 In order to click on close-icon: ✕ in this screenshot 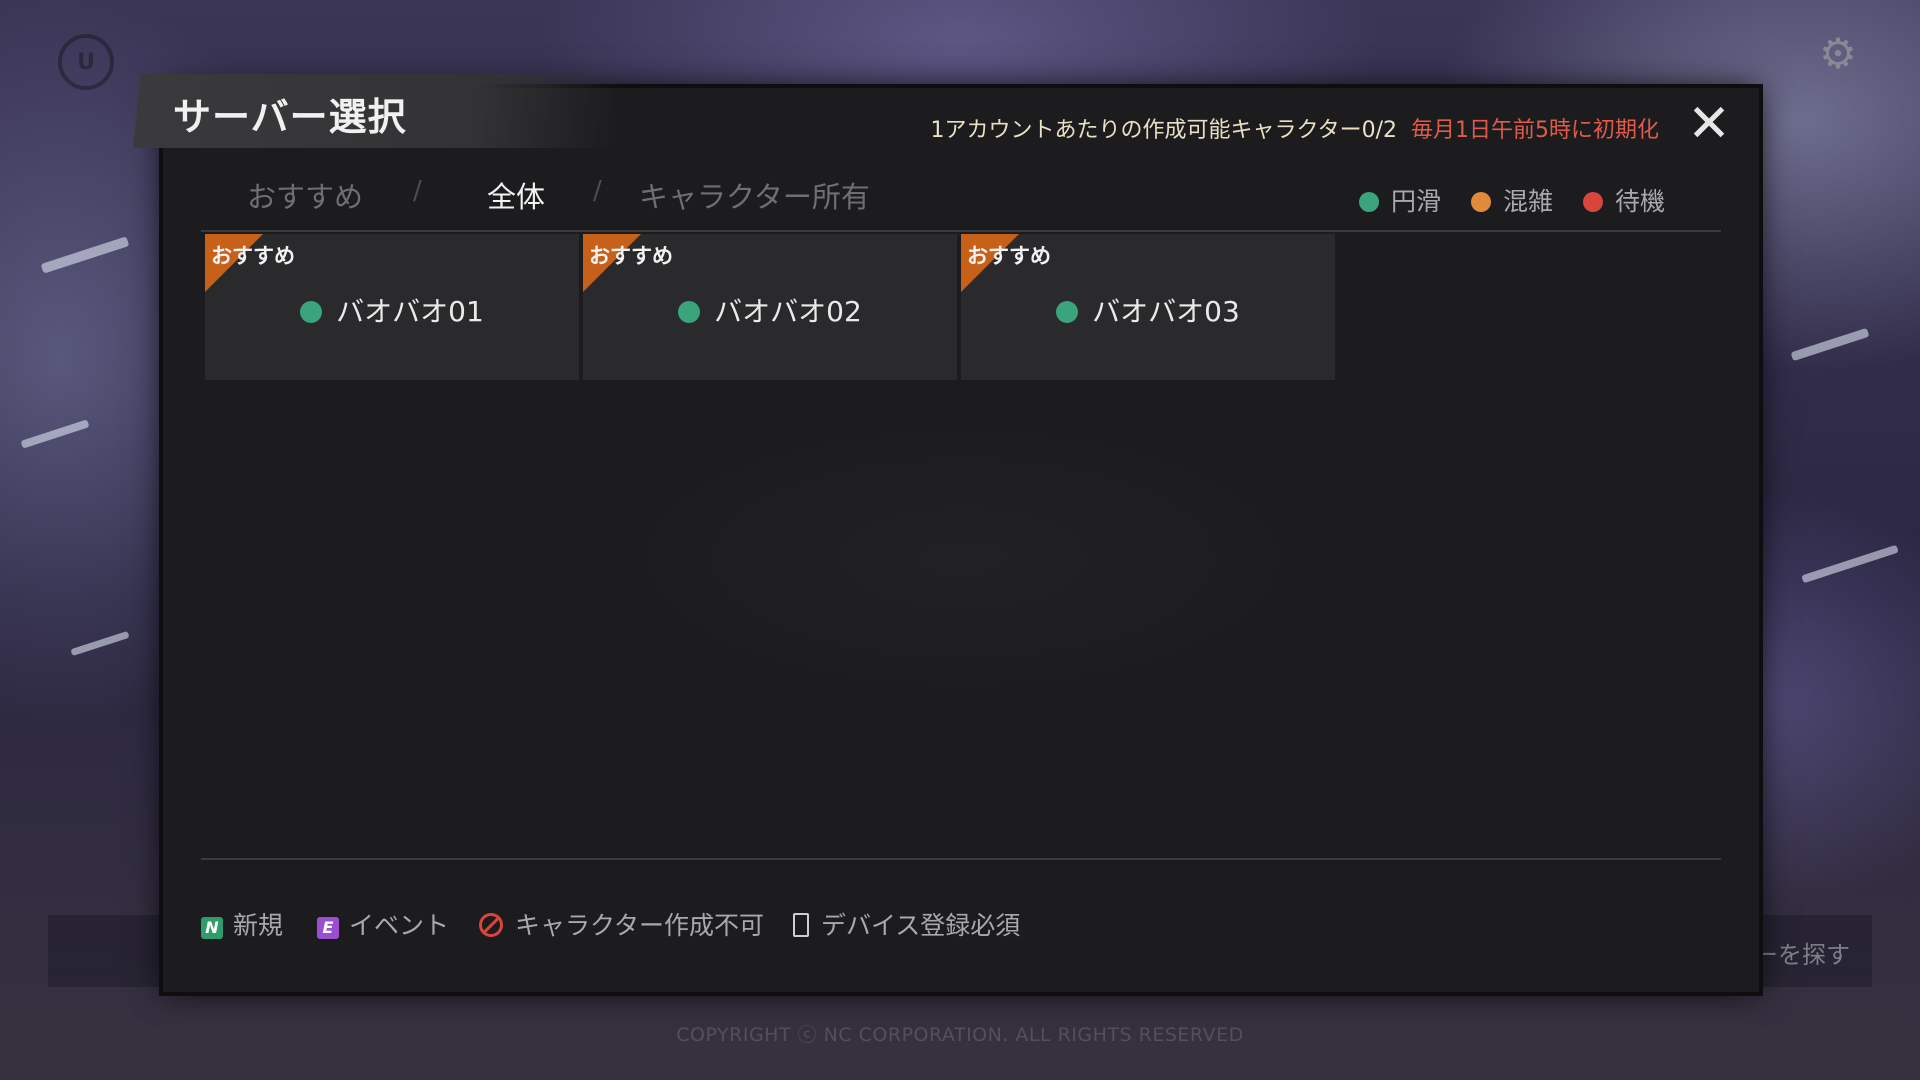, I will do `click(1709, 124)`.